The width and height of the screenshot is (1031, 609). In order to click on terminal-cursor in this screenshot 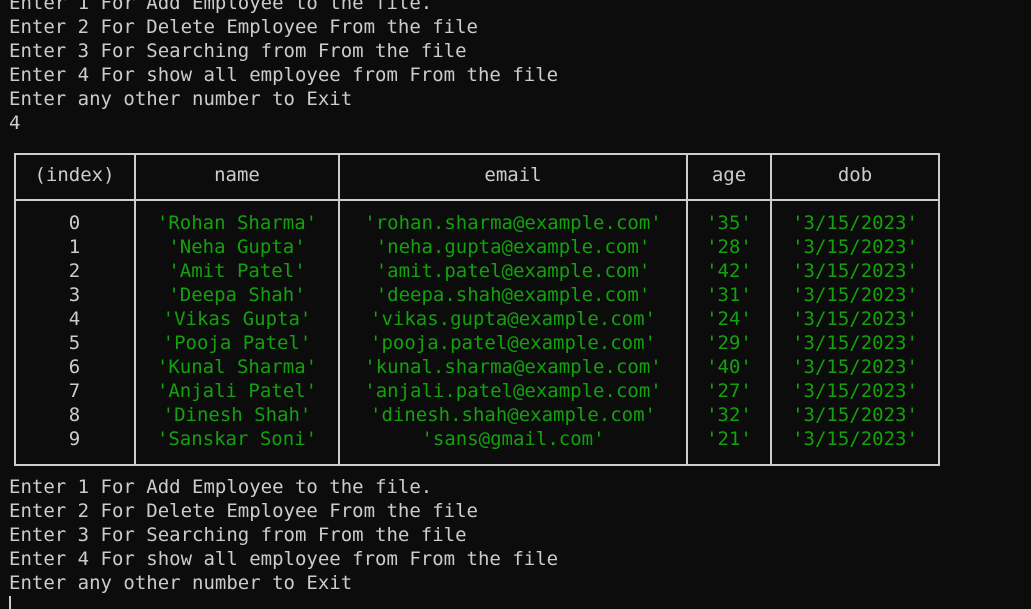, I will do `click(10, 602)`.